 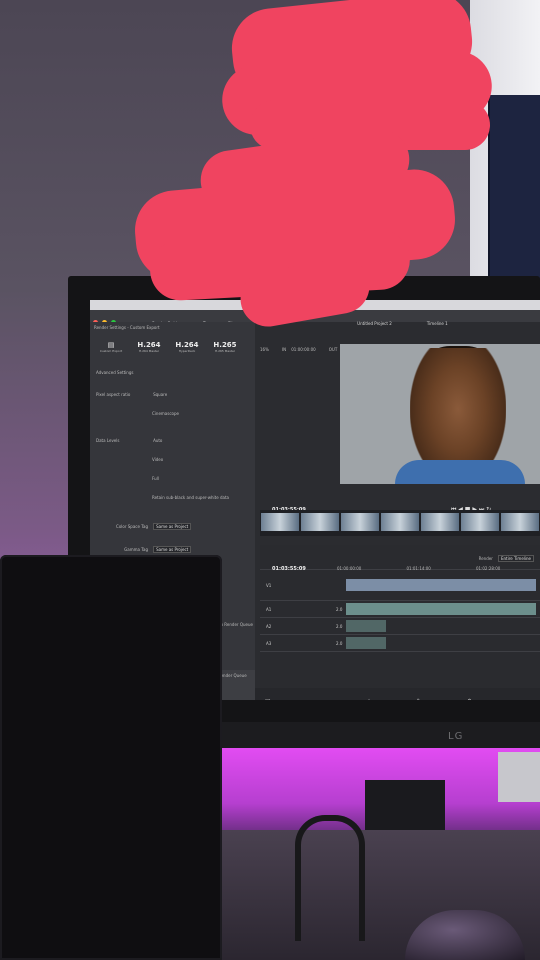 I want to click on track-name: A3, so click(x=269, y=643).